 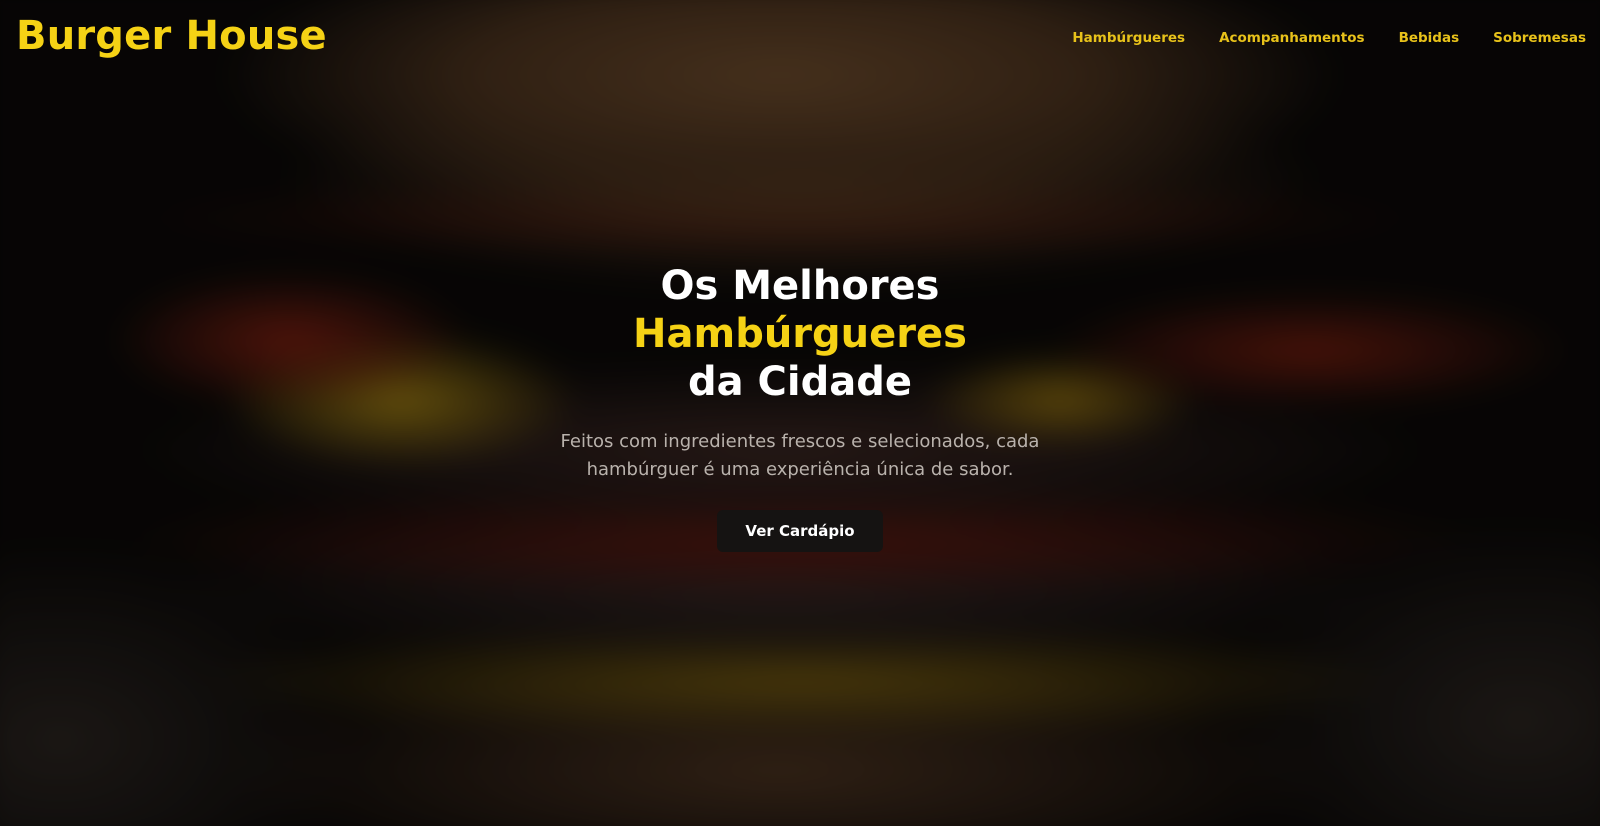 I want to click on nav-link-hamburgueres: Hambúrgueres, so click(x=1128, y=38).